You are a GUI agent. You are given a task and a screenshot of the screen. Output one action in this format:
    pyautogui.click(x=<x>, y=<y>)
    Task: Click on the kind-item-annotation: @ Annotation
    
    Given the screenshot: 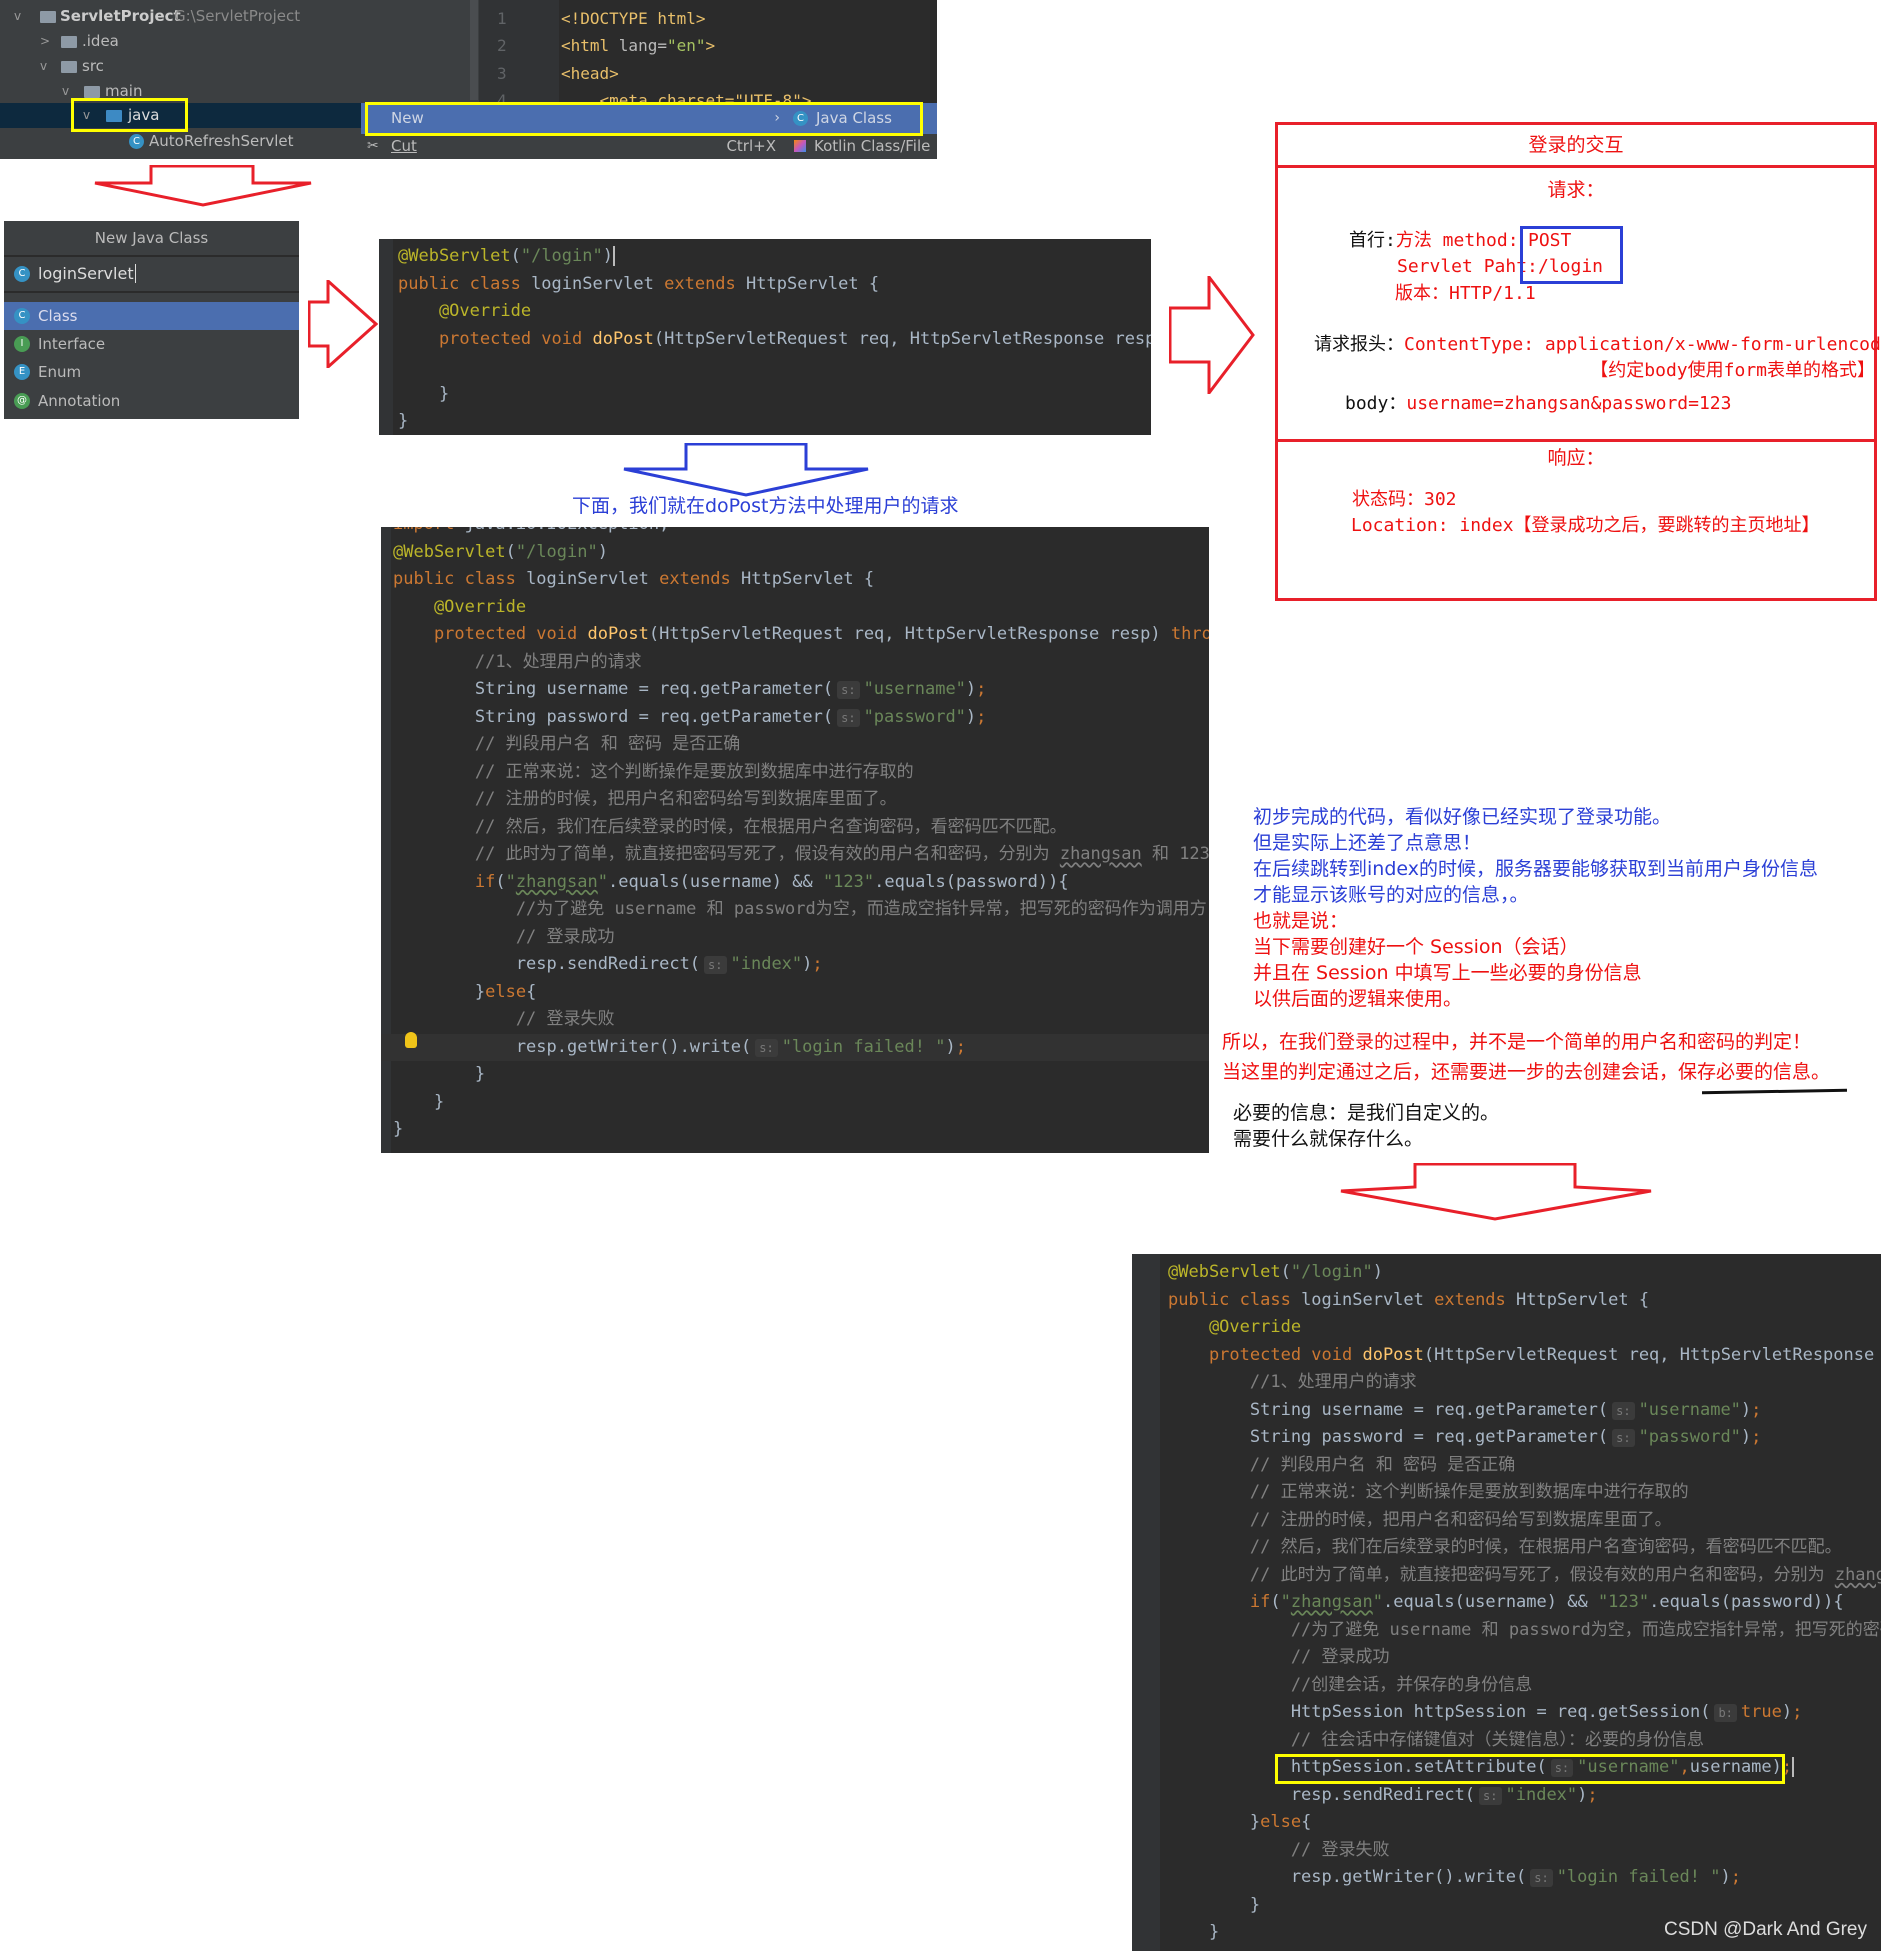 What is the action you would take?
    pyautogui.click(x=151, y=401)
    